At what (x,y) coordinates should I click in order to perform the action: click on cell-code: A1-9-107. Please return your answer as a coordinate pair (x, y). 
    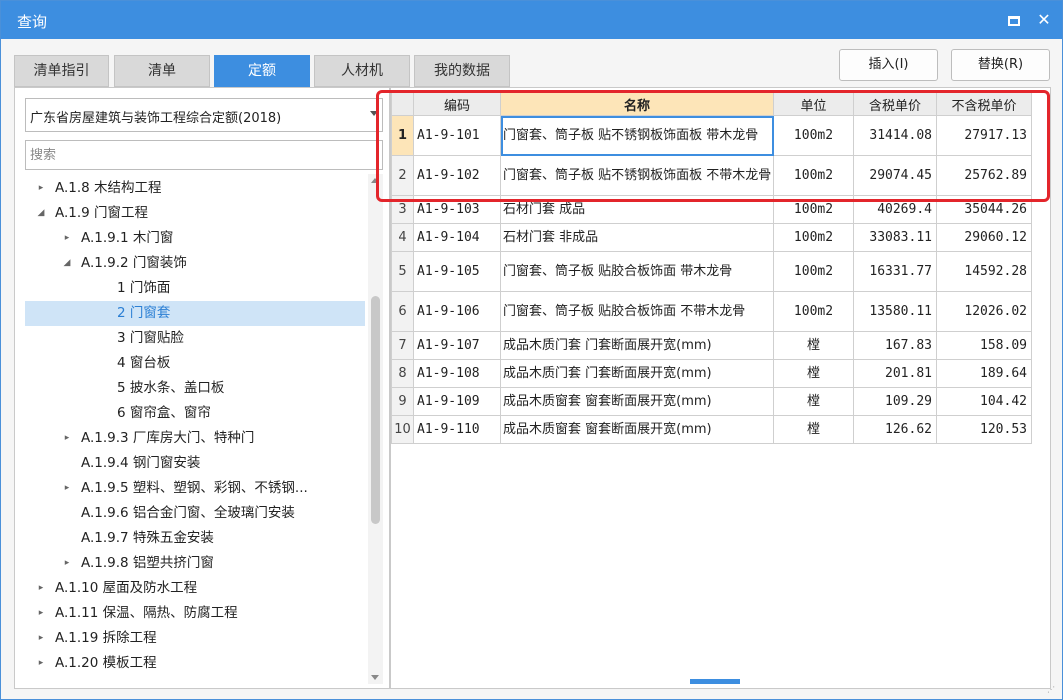
    Looking at the image, I should click on (457, 345).